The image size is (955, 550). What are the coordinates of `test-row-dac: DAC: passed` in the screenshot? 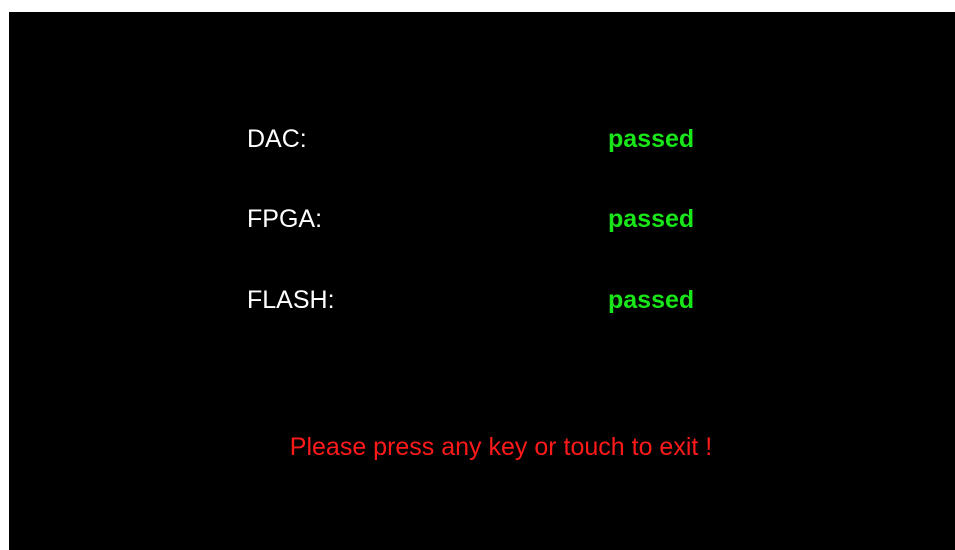 It's located at (482, 139).